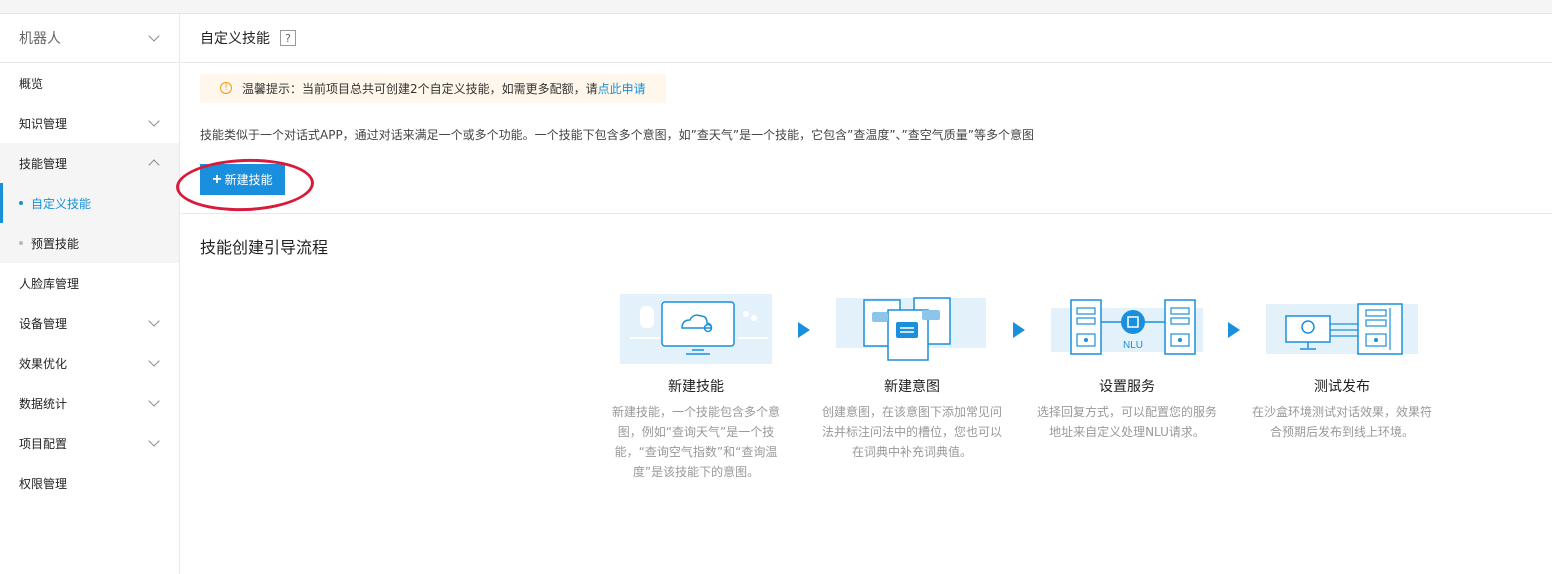 This screenshot has width=1552, height=574. What do you see at coordinates (1127, 330) in the screenshot?
I see `server-nlu-illustration: NLU` at bounding box center [1127, 330].